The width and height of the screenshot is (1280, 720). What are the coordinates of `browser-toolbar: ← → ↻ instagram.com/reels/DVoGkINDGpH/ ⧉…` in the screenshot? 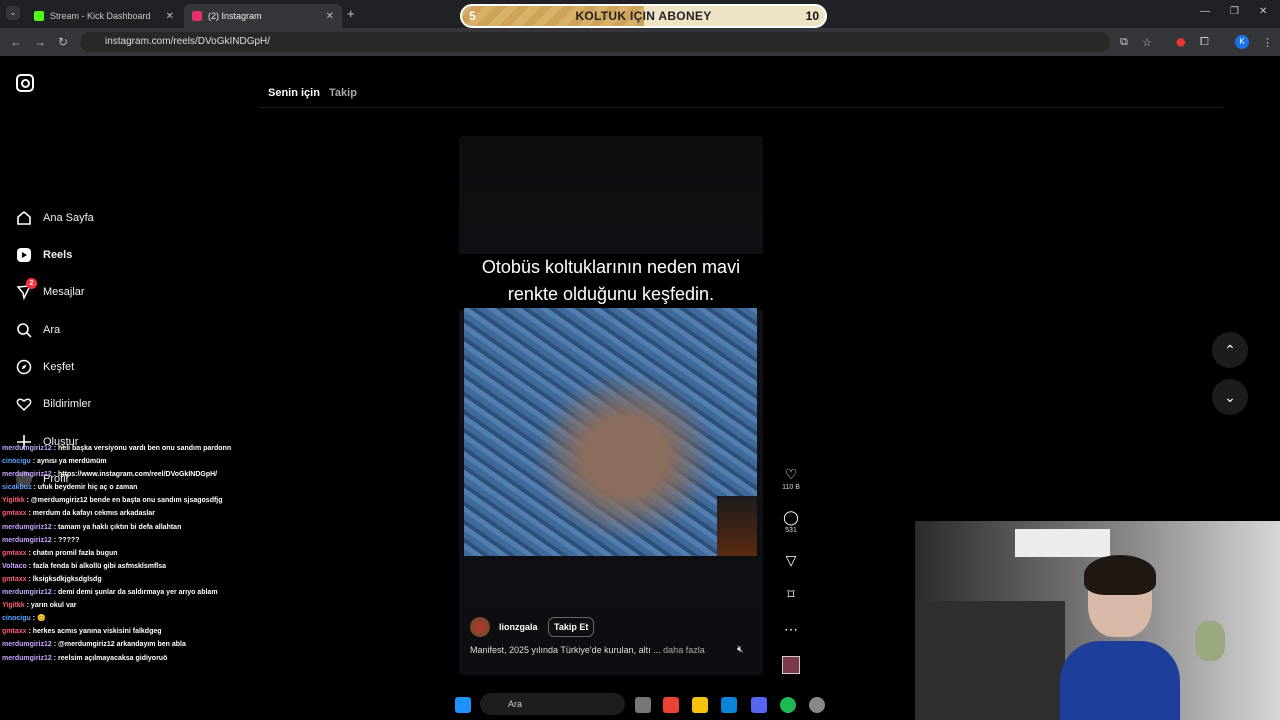 It's located at (640, 42).